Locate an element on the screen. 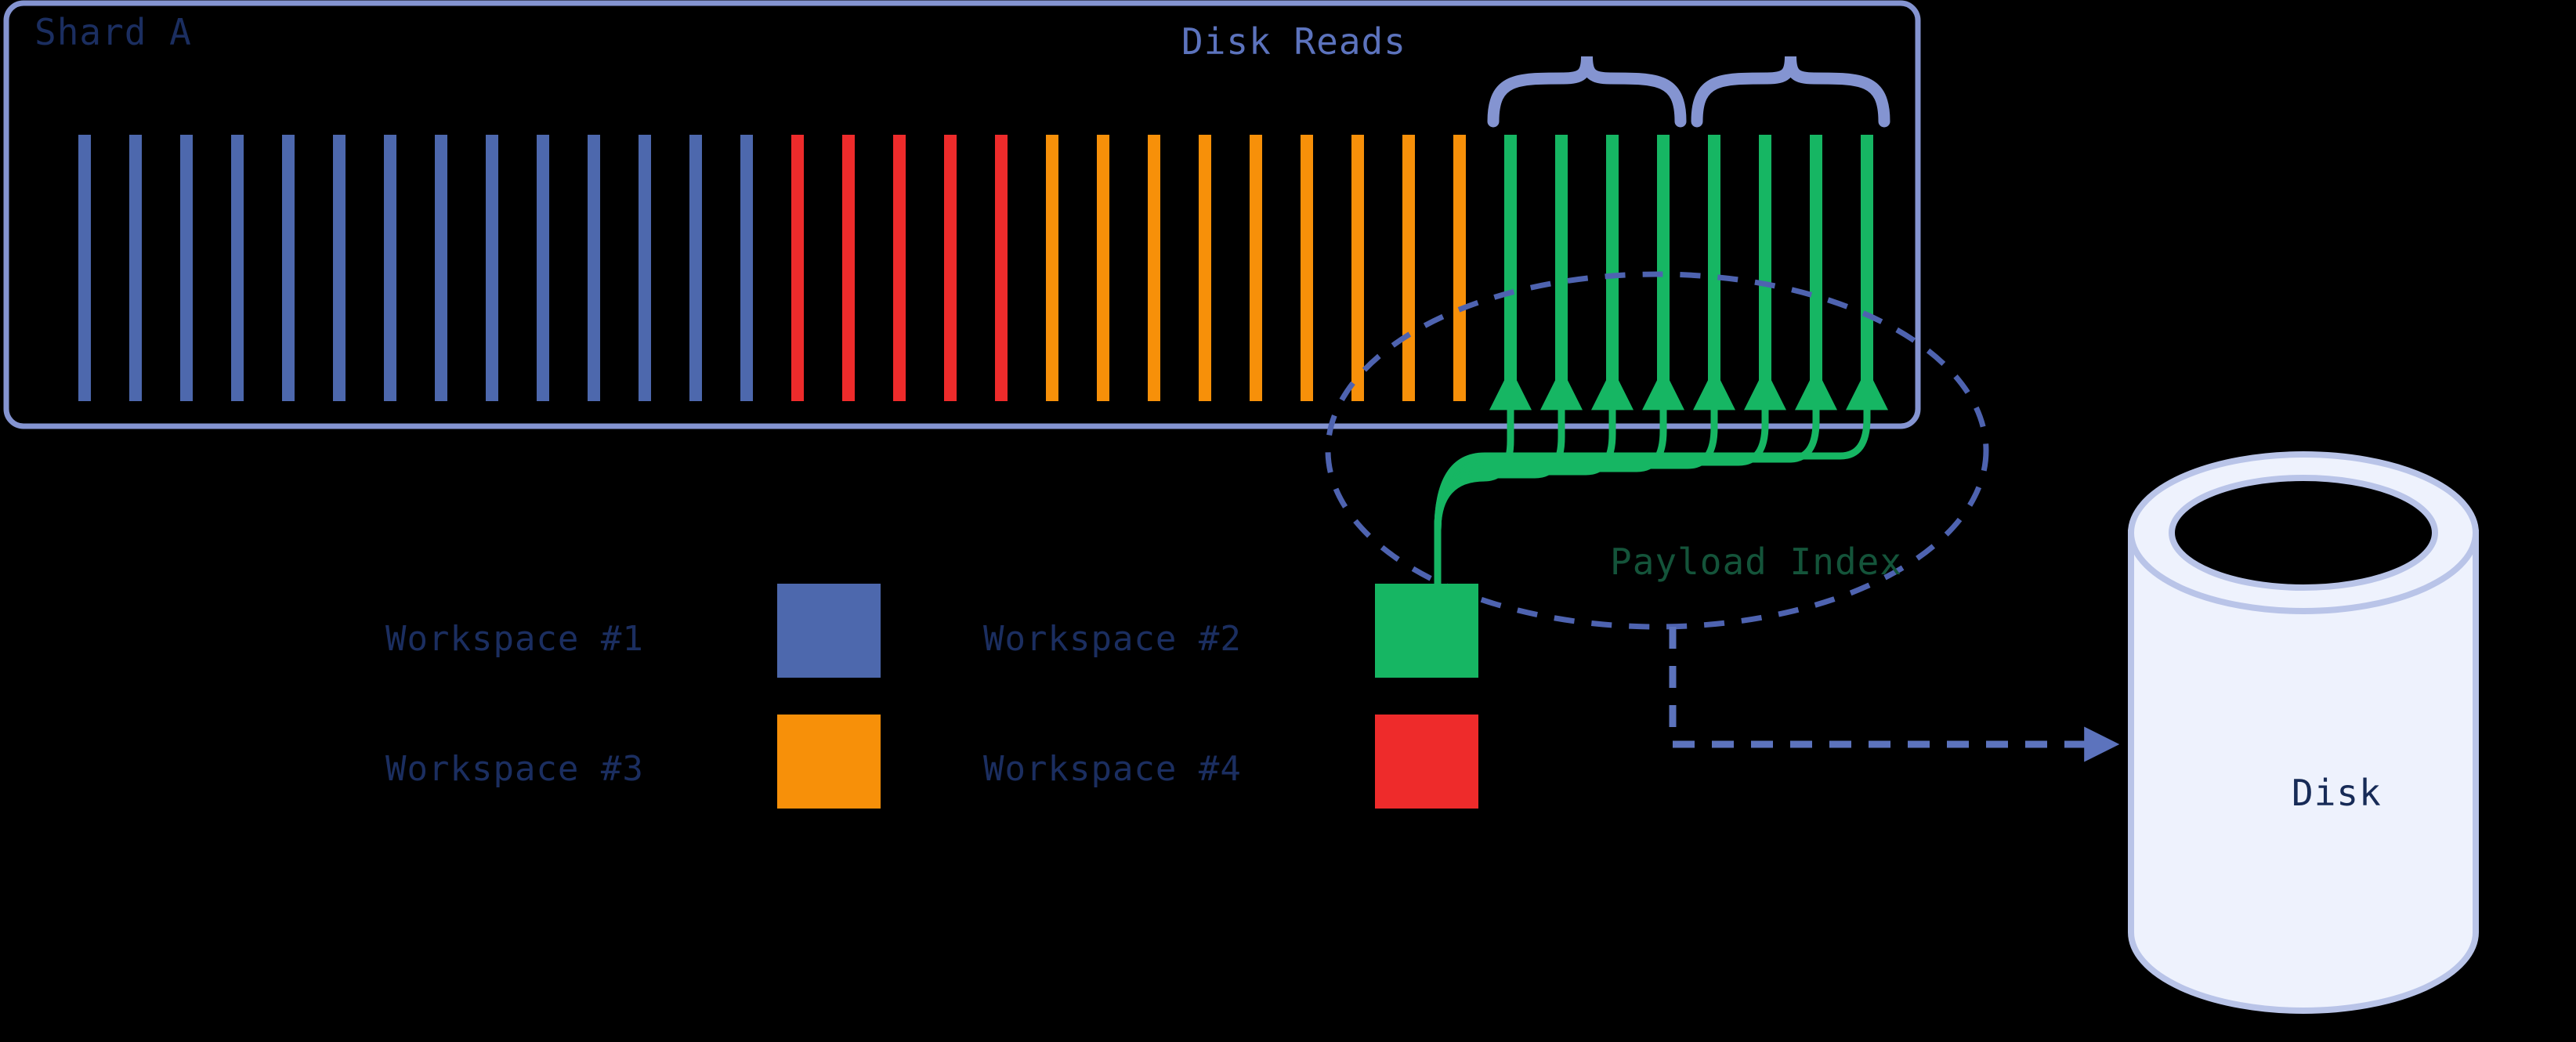 The height and width of the screenshot is (1042, 2576). legend-label-workspace3: Workspace #3 is located at coordinates (515, 769).